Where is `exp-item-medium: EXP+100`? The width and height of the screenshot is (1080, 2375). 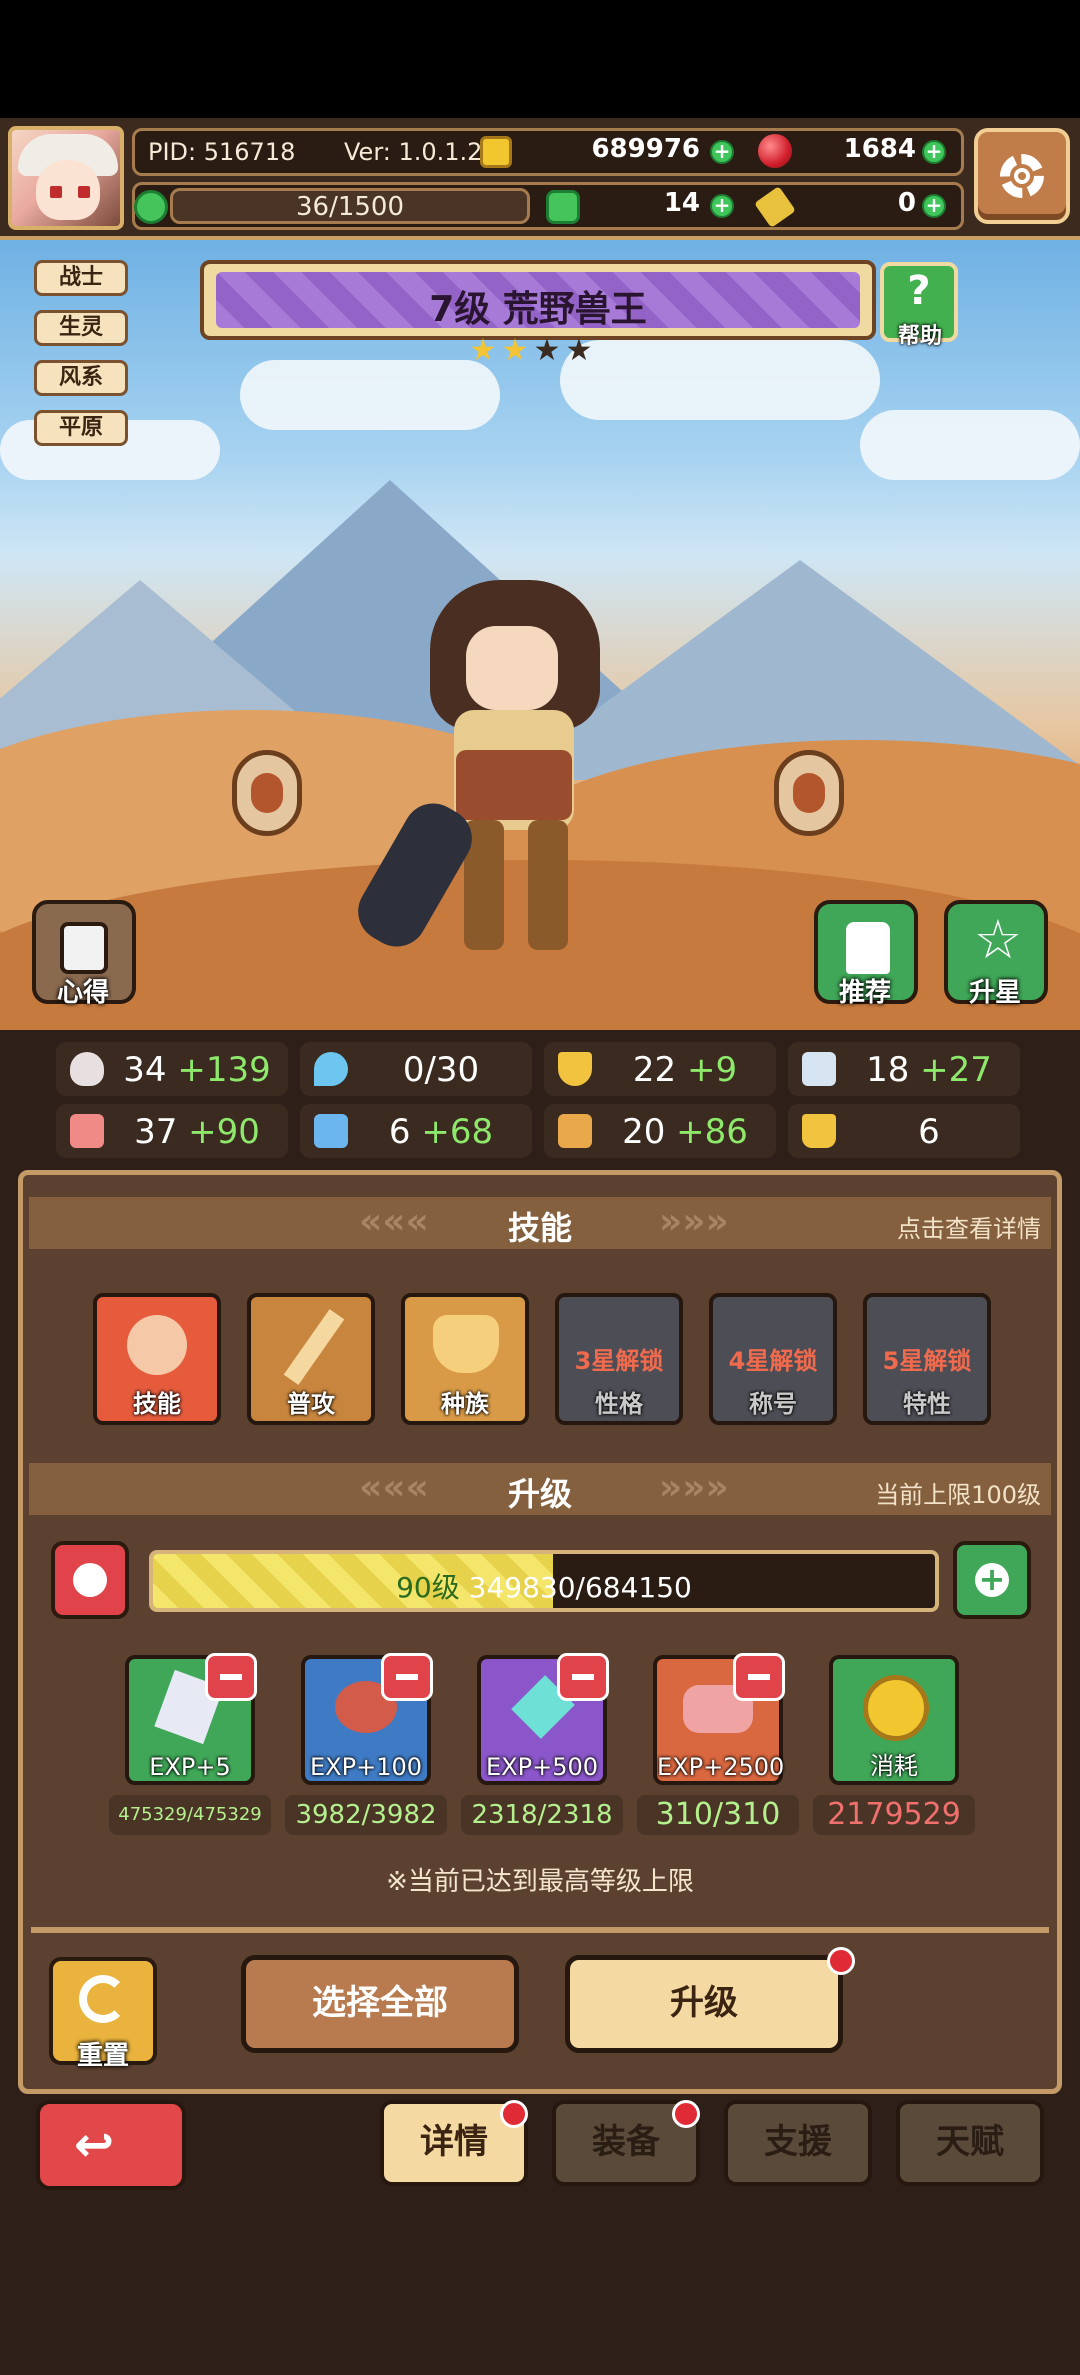 exp-item-medium: EXP+100 is located at coordinates (367, 1719).